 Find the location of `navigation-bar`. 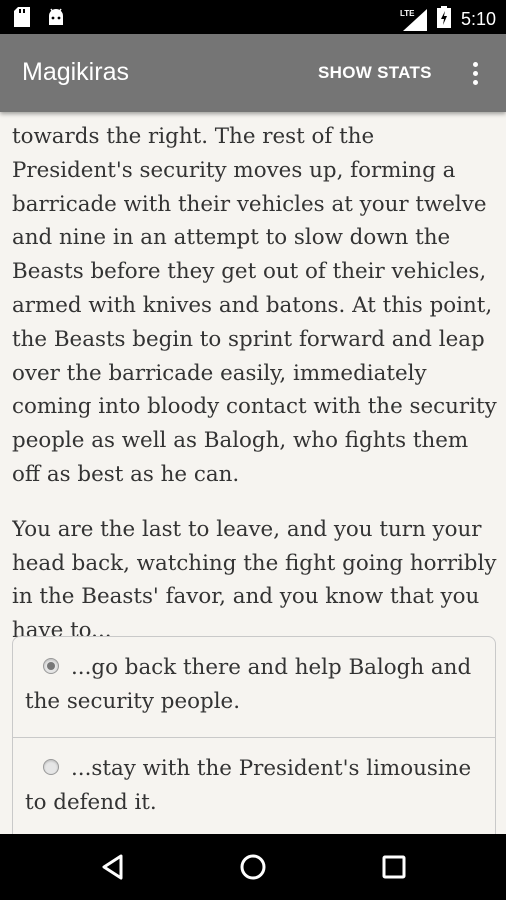

navigation-bar is located at coordinates (253, 867).